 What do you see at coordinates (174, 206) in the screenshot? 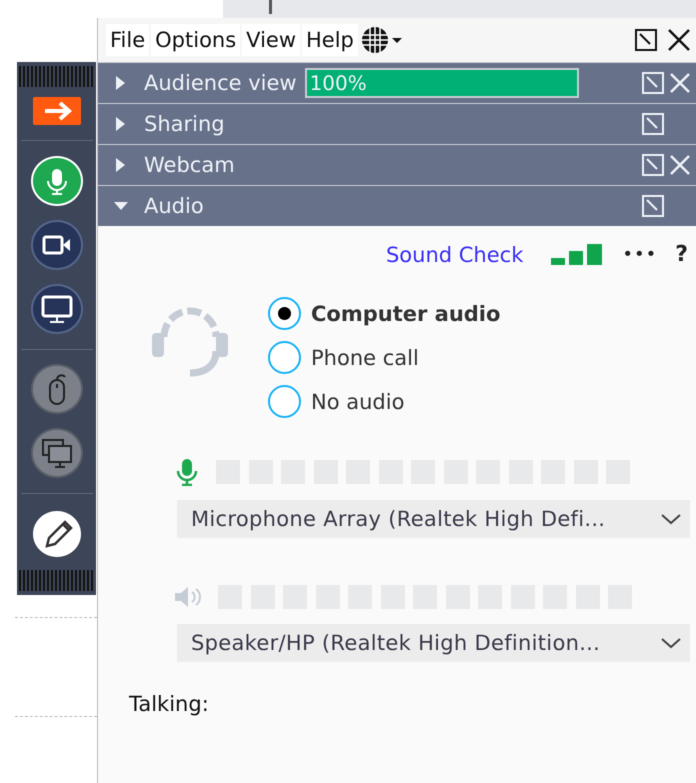
I see `section-title: Audio` at bounding box center [174, 206].